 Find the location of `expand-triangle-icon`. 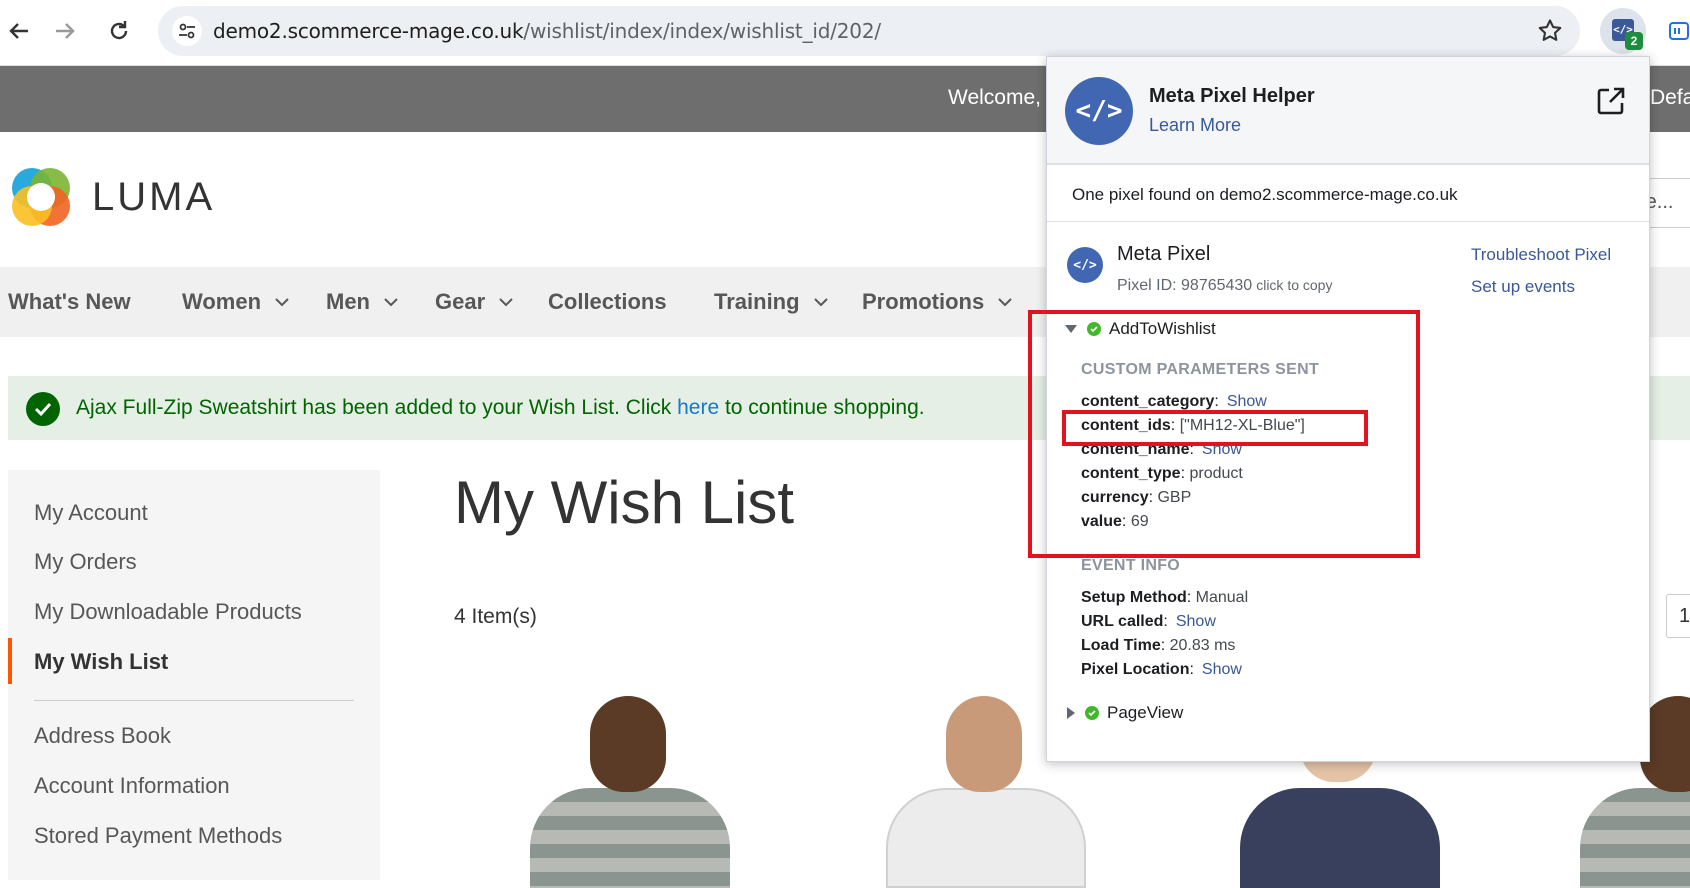

expand-triangle-icon is located at coordinates (1071, 713).